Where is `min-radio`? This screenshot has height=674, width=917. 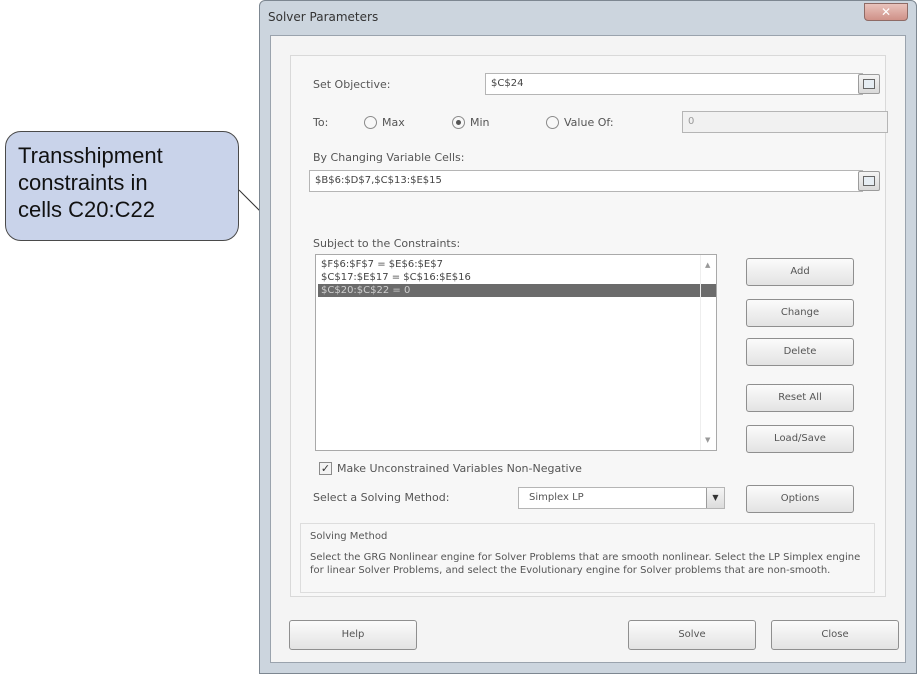 min-radio is located at coordinates (458, 122).